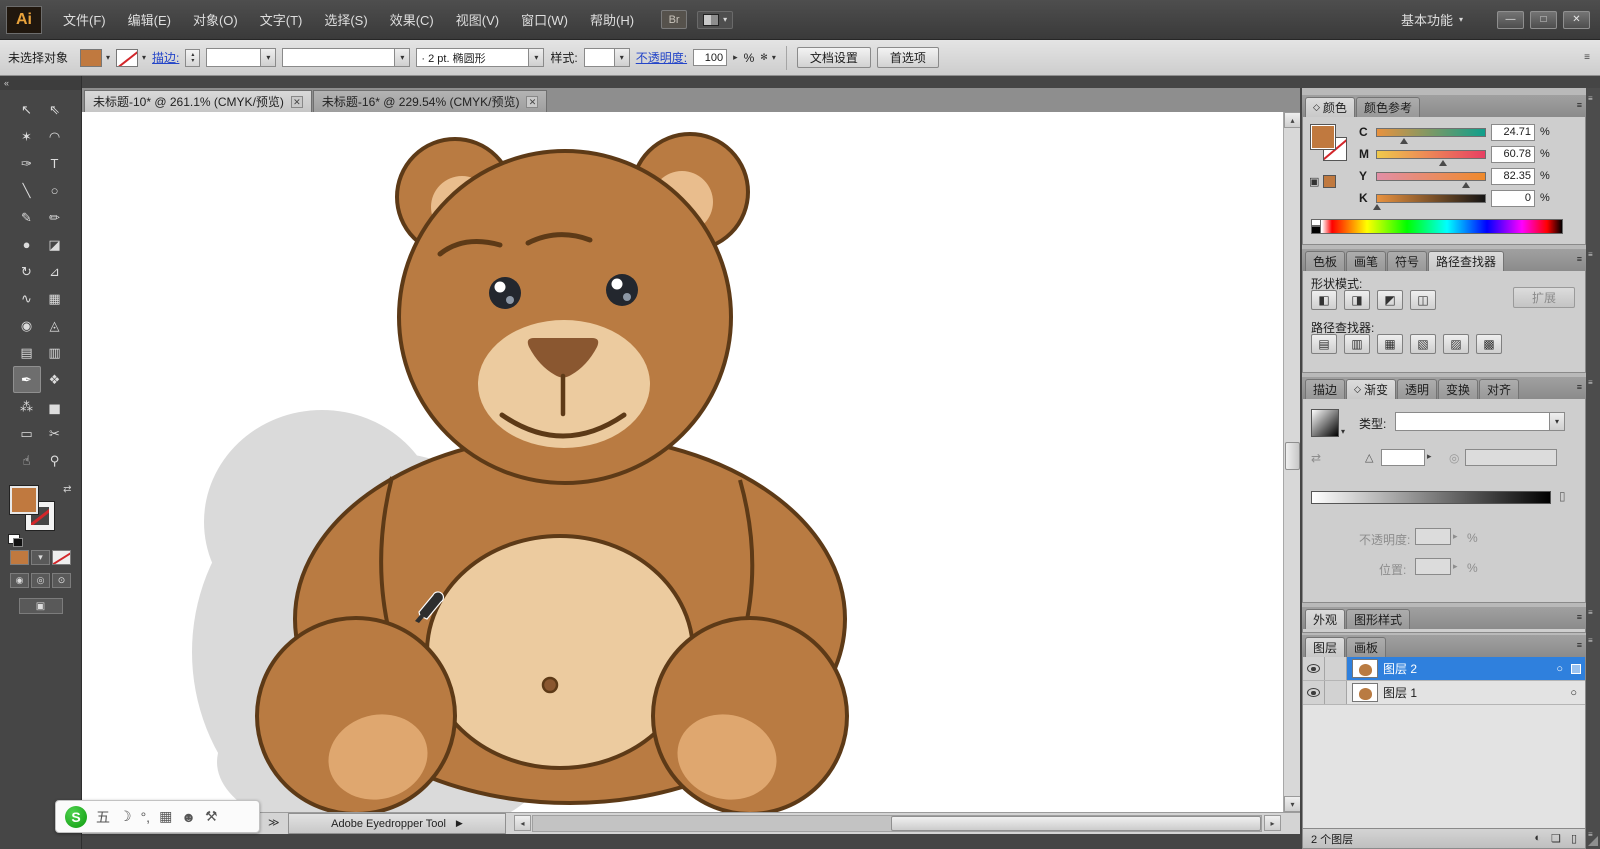  What do you see at coordinates (40, 83) in the screenshot?
I see `collapse-panel-icon: «` at bounding box center [40, 83].